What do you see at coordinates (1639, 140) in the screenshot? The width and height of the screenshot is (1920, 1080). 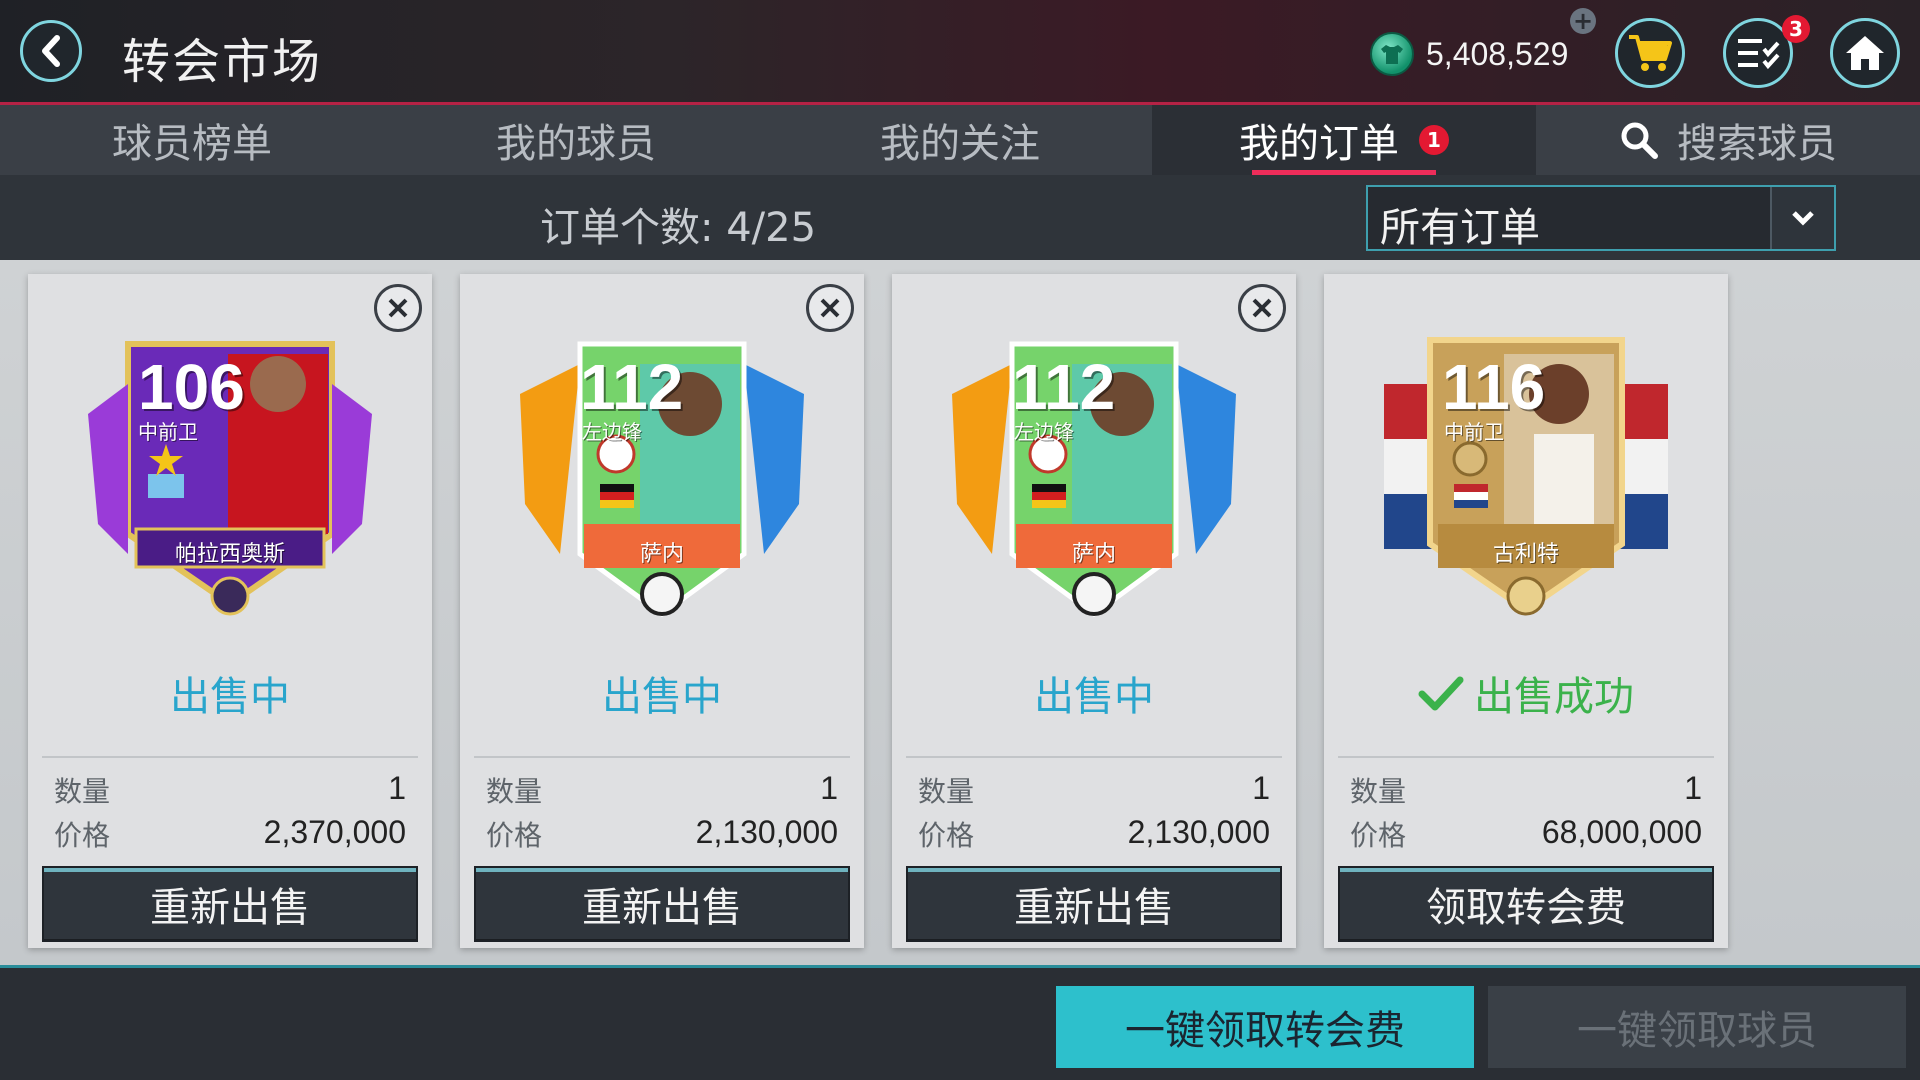 I see `search-icon` at bounding box center [1639, 140].